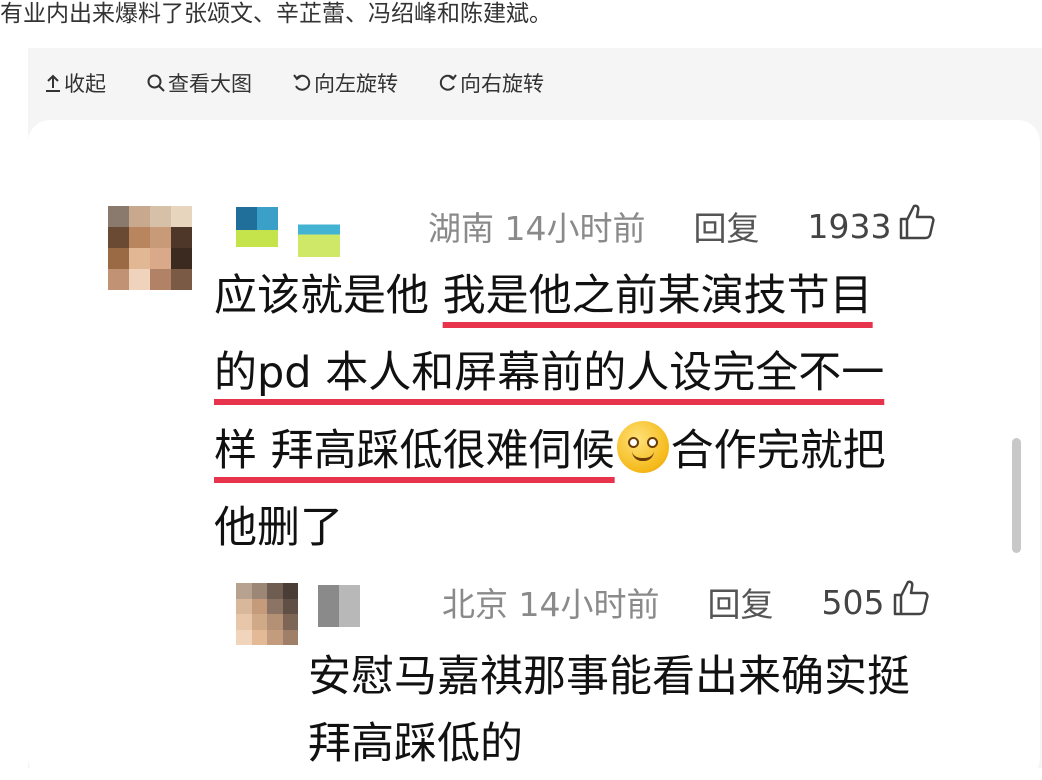  What do you see at coordinates (686, 602) in the screenshot?
I see `comment-meta: 北京 14小时前 回复 505` at bounding box center [686, 602].